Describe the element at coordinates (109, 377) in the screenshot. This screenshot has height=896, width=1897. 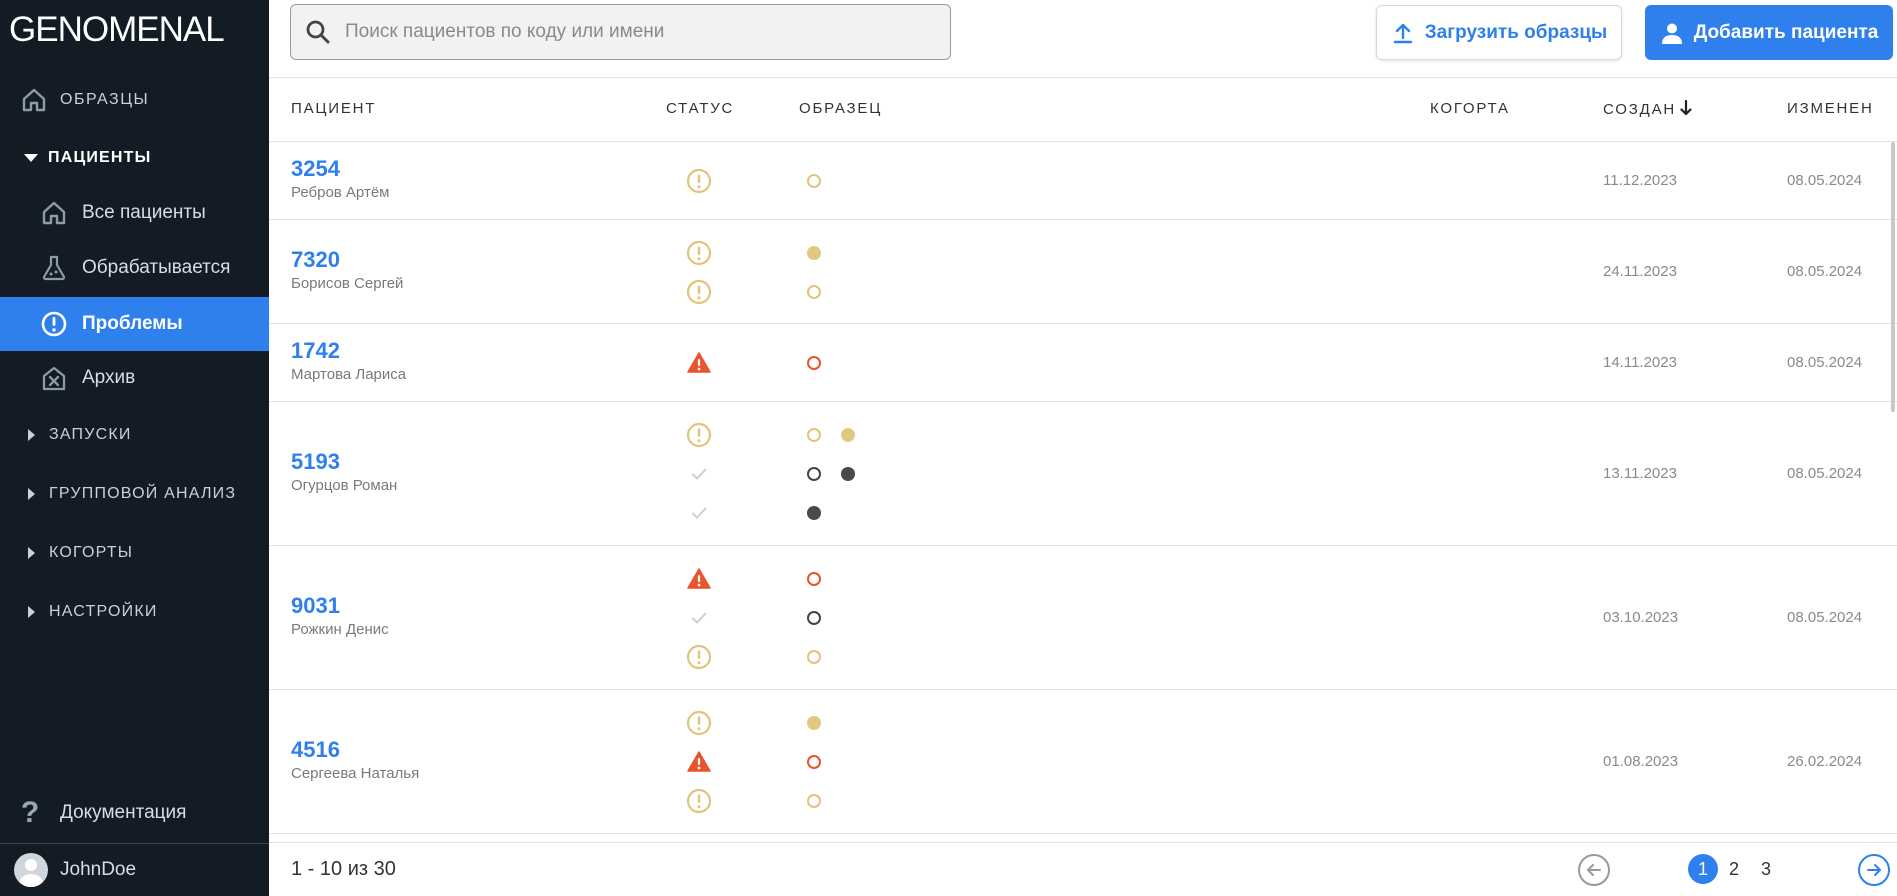
I see `sidebar-item-label: Архив` at that location.